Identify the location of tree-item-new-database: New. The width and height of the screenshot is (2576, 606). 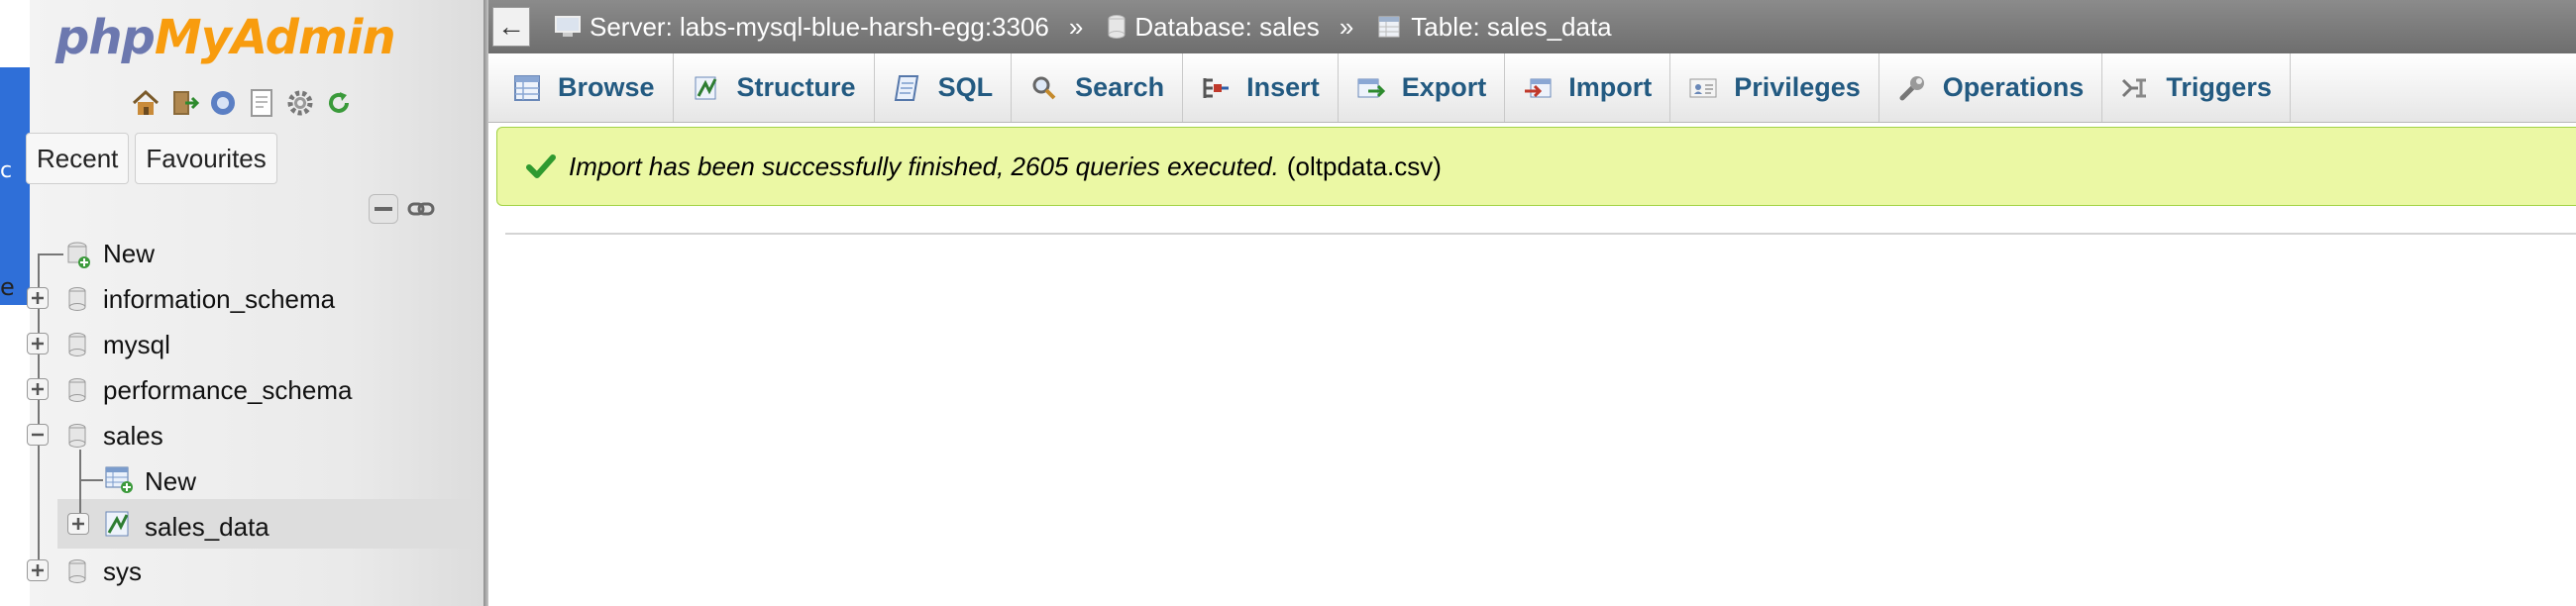
(129, 254).